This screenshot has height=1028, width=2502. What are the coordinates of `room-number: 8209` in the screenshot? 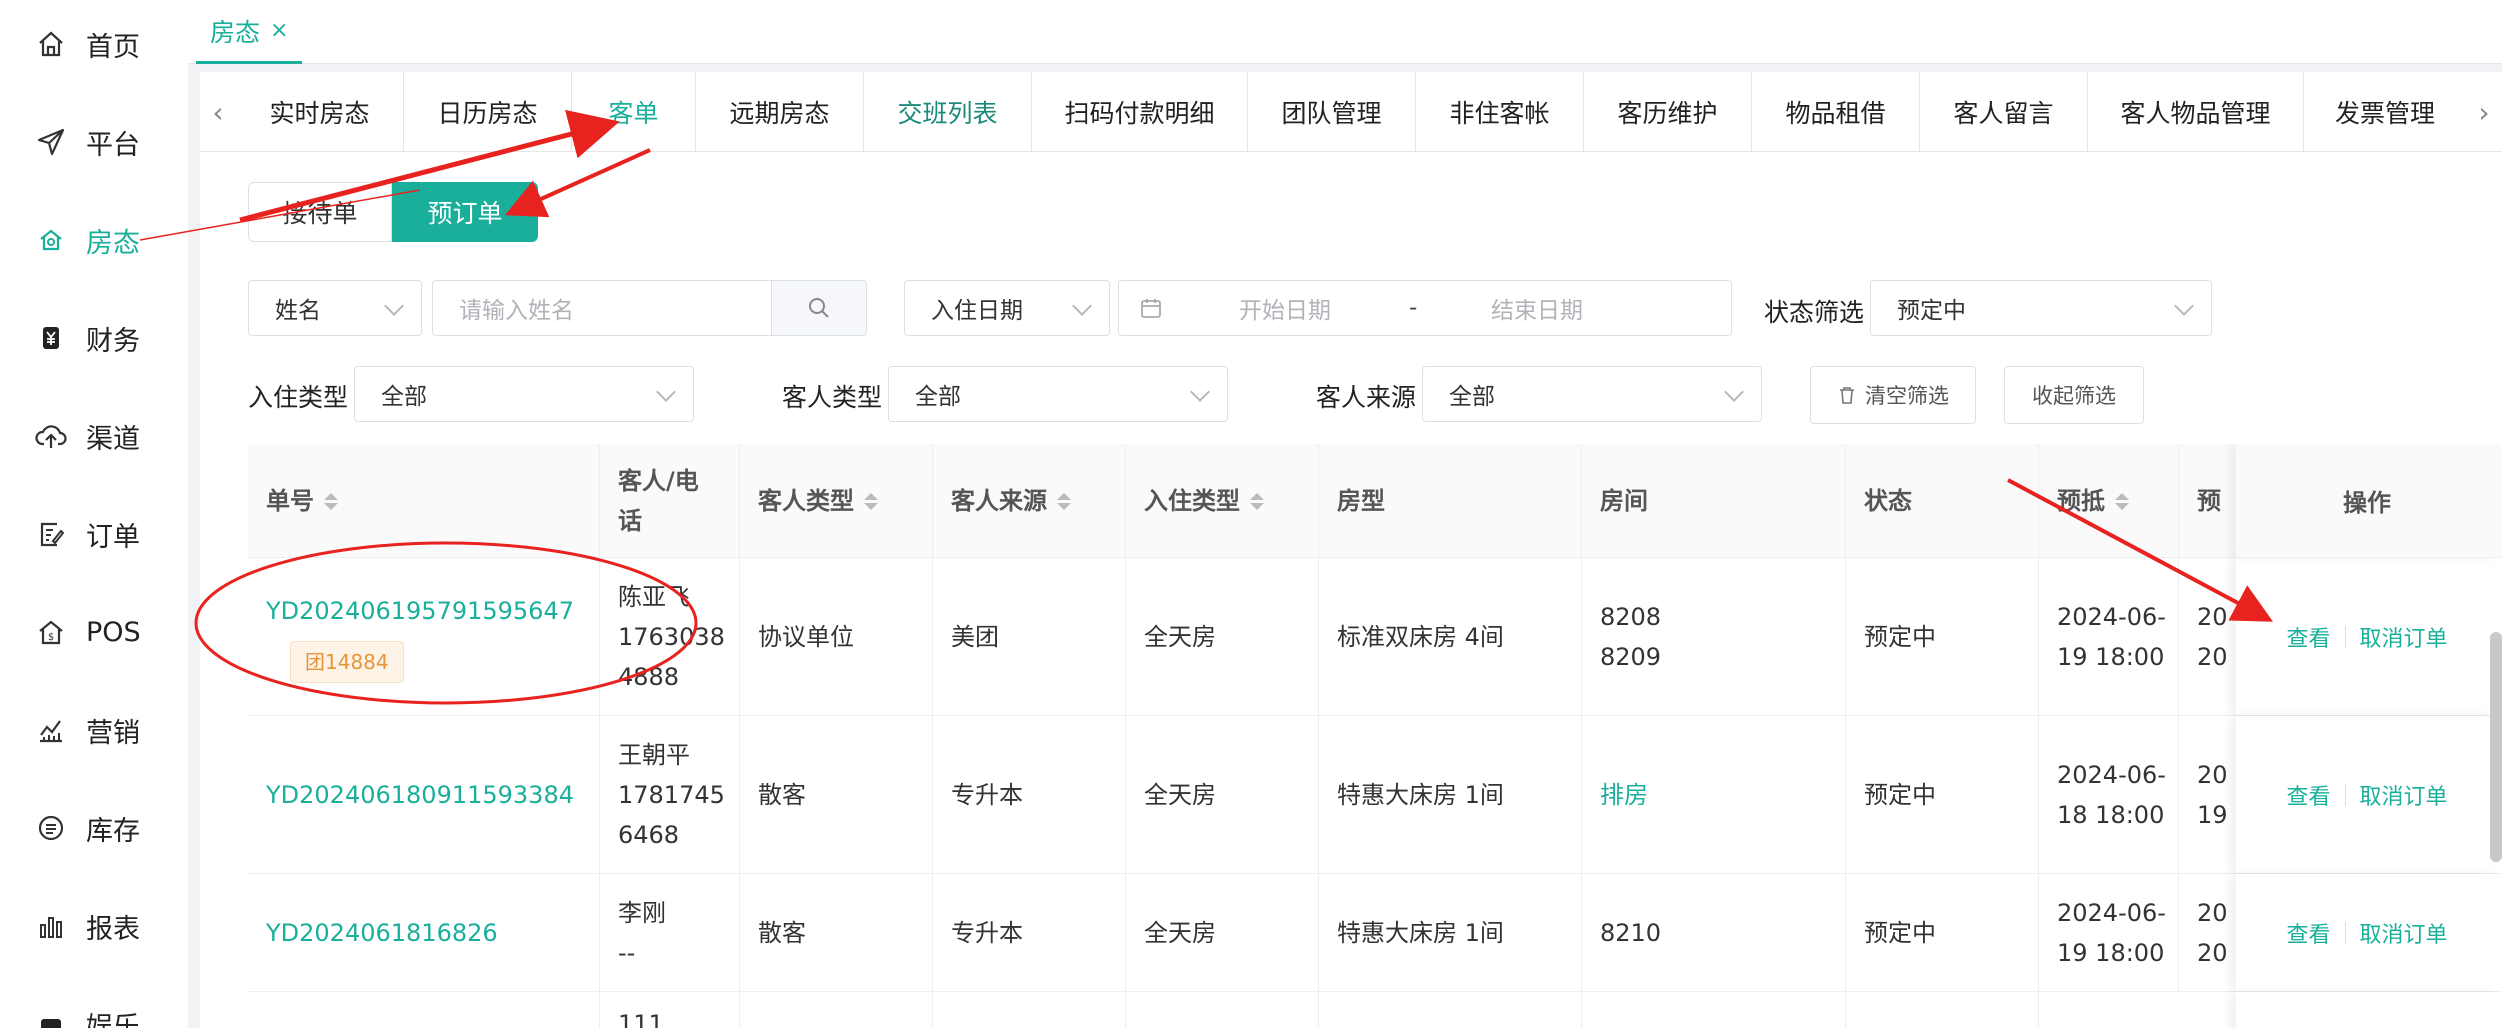 It's located at (1631, 656).